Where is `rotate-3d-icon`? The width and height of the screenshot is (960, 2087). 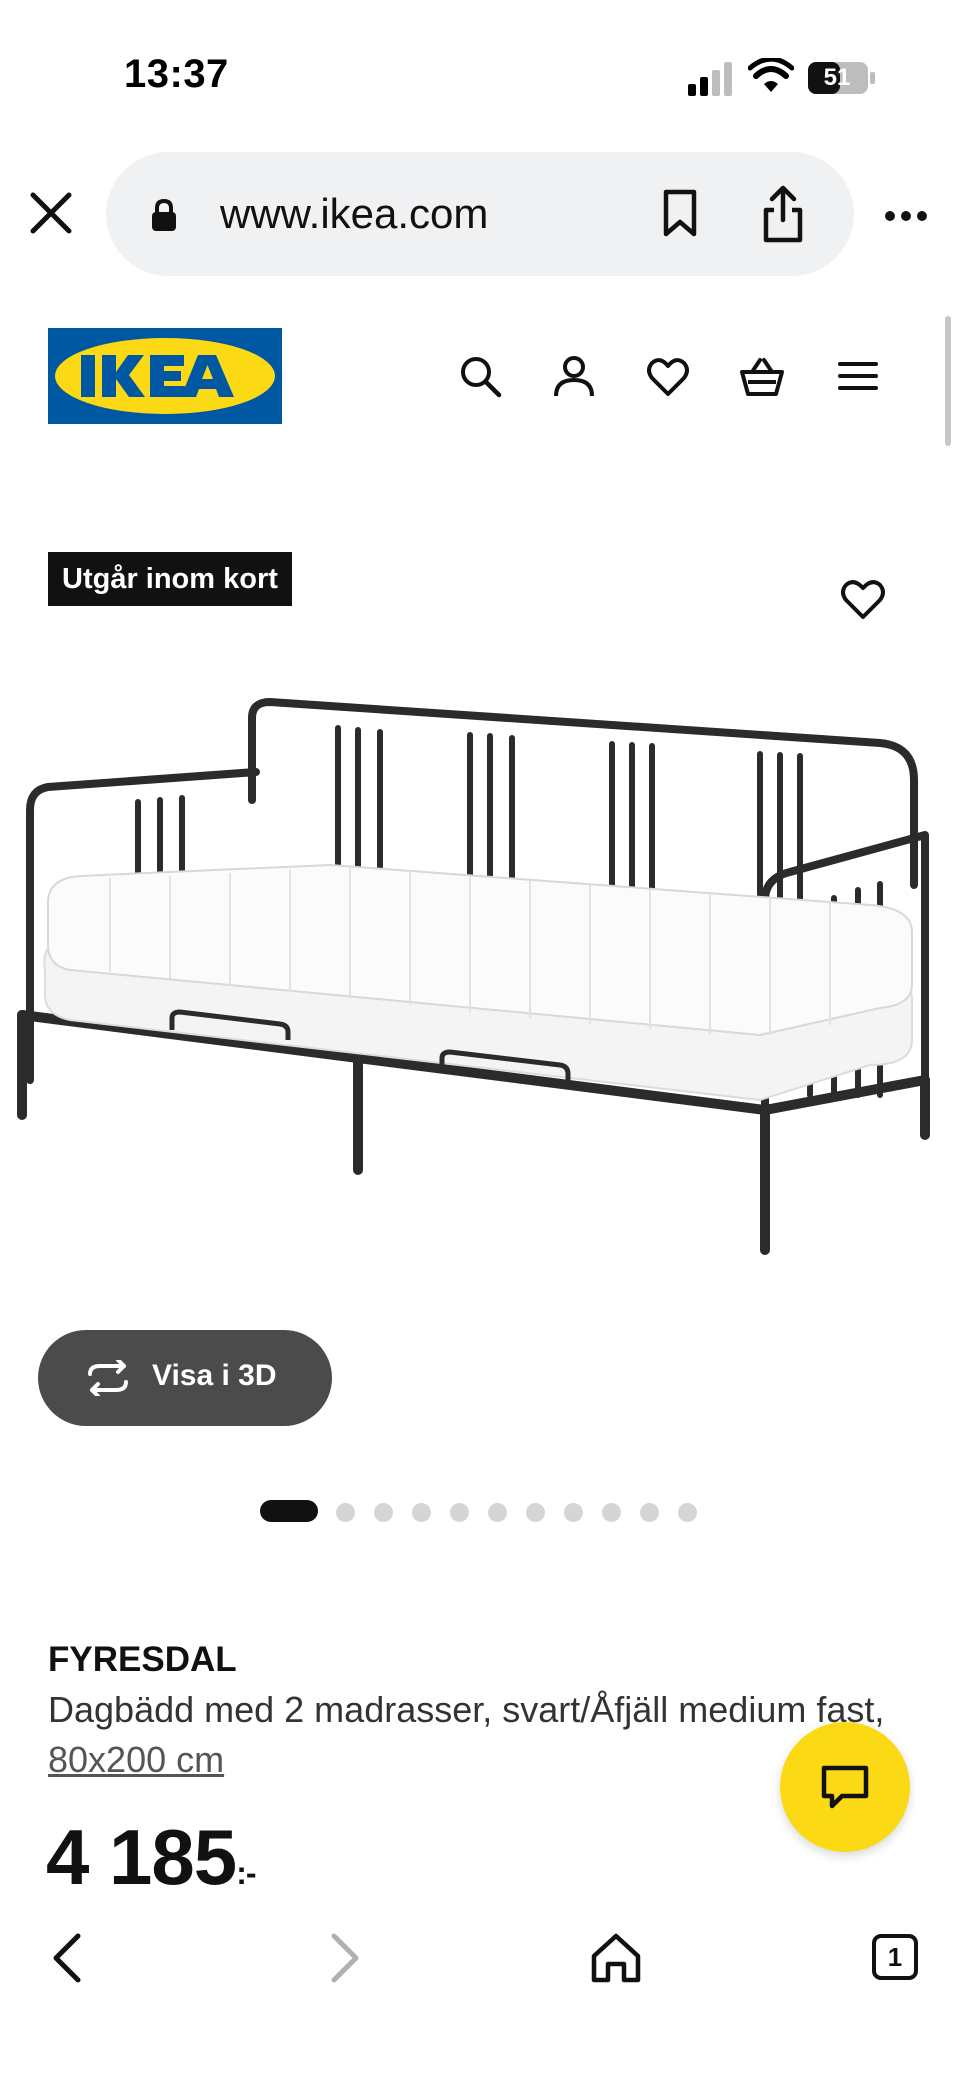 rotate-3d-icon is located at coordinates (108, 1378).